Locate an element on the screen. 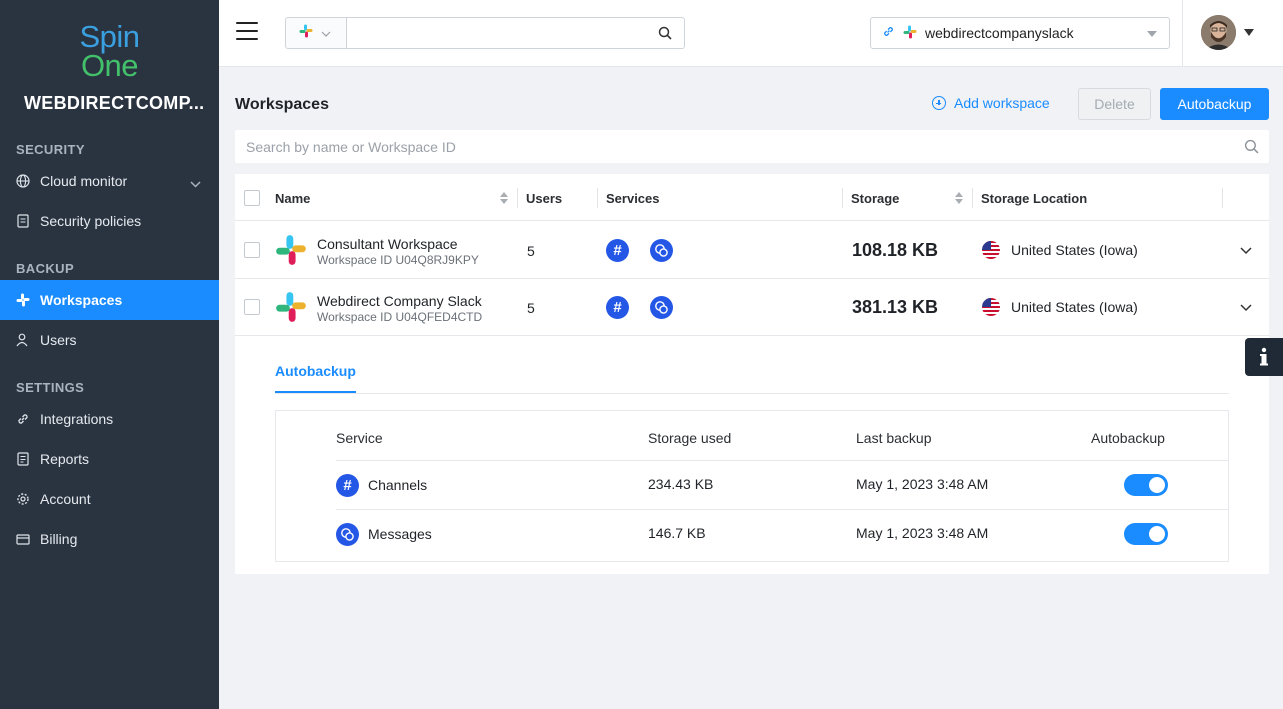 The height and width of the screenshot is (709, 1283). sidebar-item-users: Users is located at coordinates (109, 340).